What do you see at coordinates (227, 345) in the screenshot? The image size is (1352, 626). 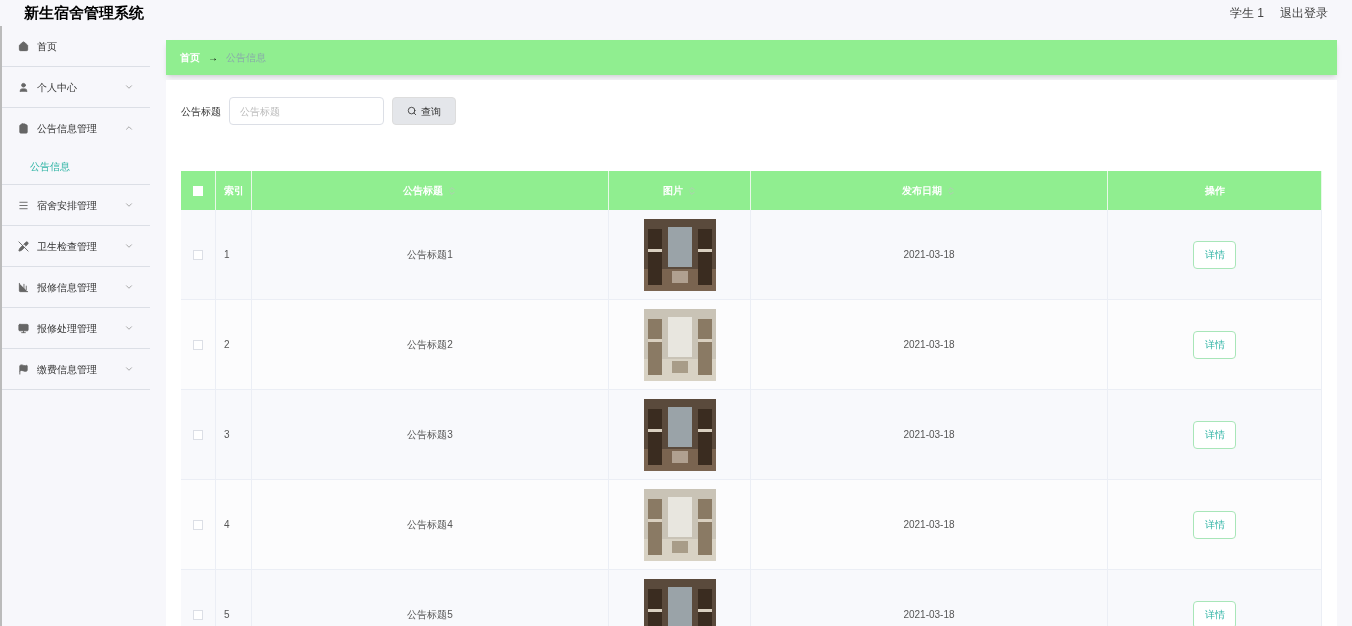 I see `index-cell-text: 2` at bounding box center [227, 345].